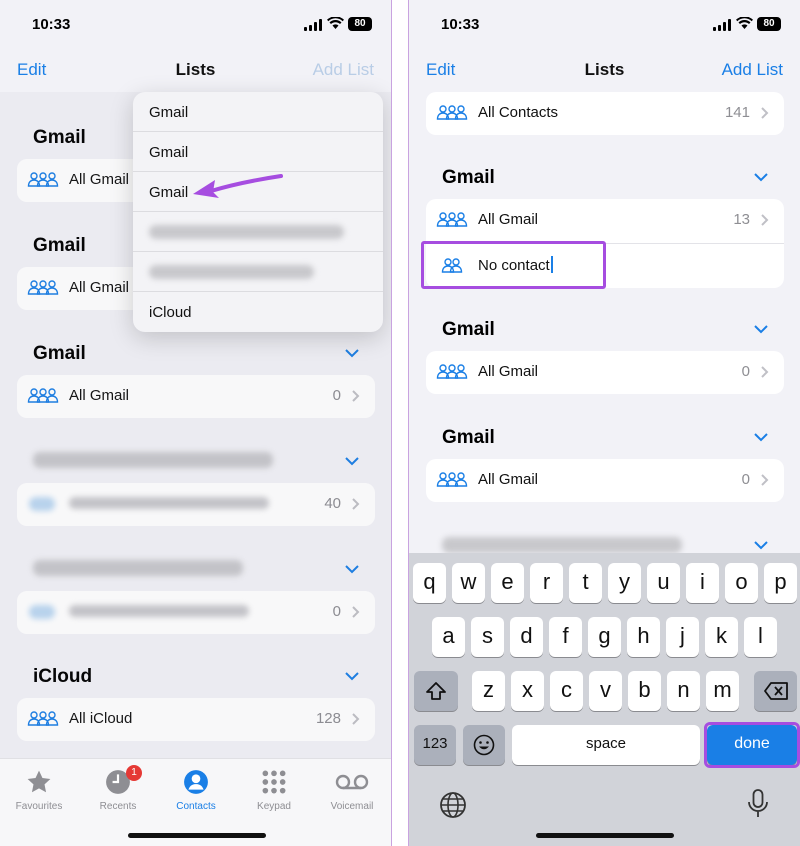  I want to click on list-item: All iCloud 128, so click(196, 719).